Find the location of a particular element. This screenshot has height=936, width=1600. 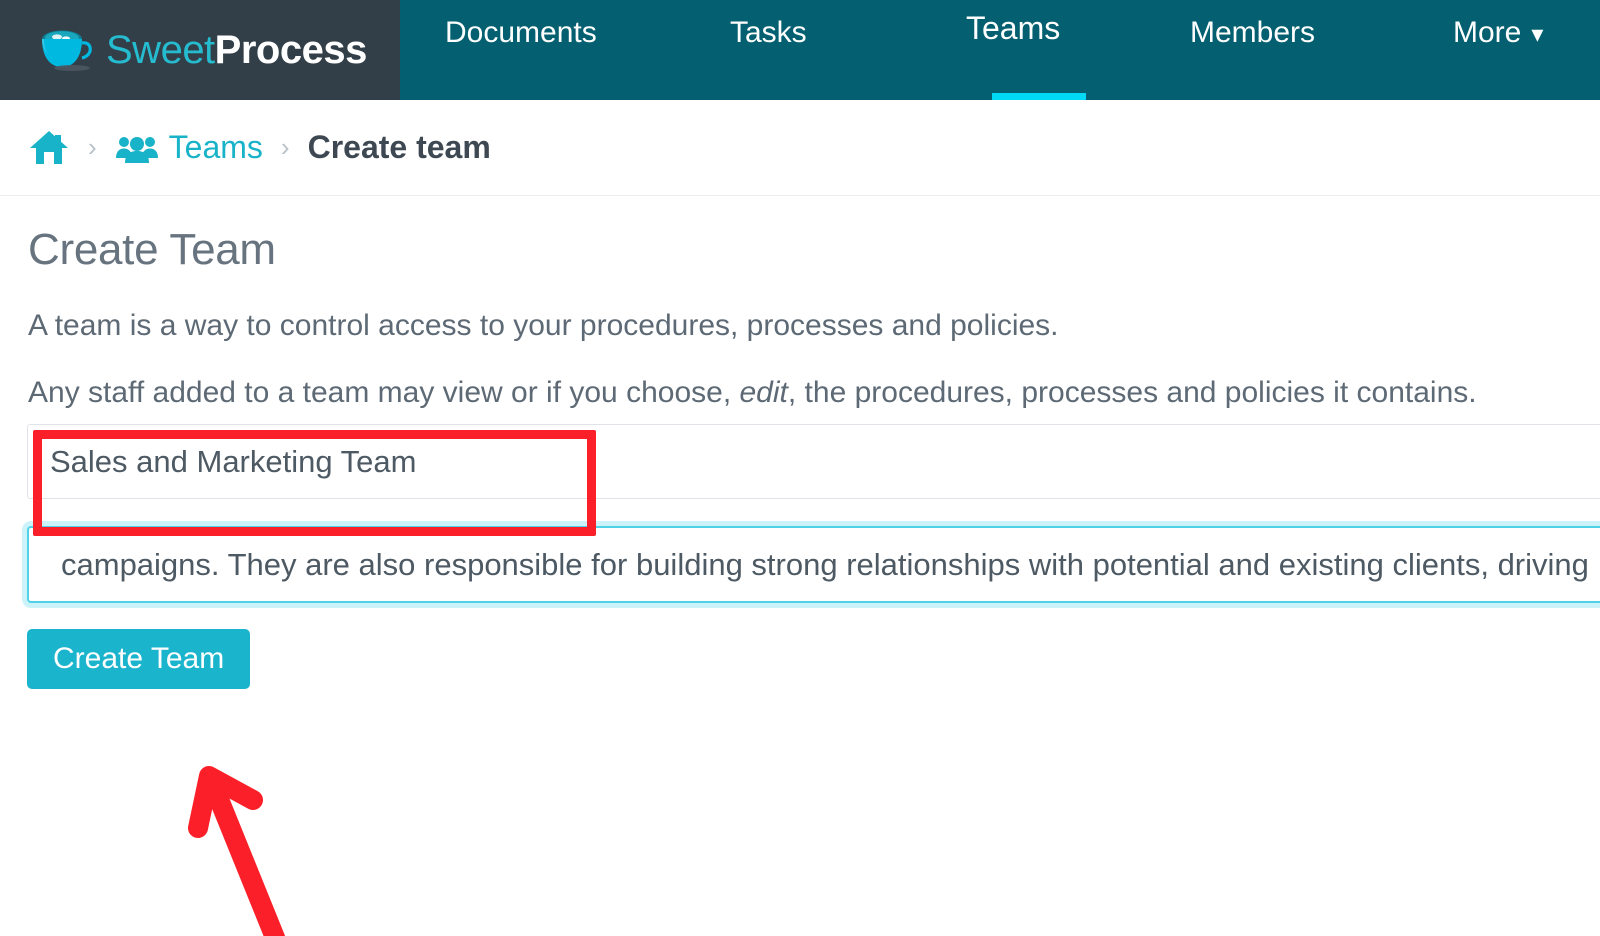

brand-name-sweet: Sweet is located at coordinates (160, 50).